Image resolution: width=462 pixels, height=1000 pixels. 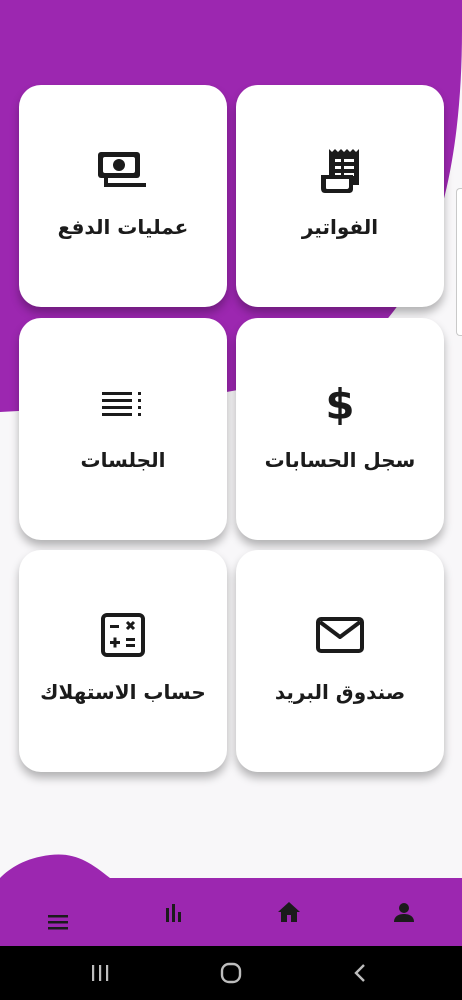 I want to click on home-icon, so click(x=289, y=912).